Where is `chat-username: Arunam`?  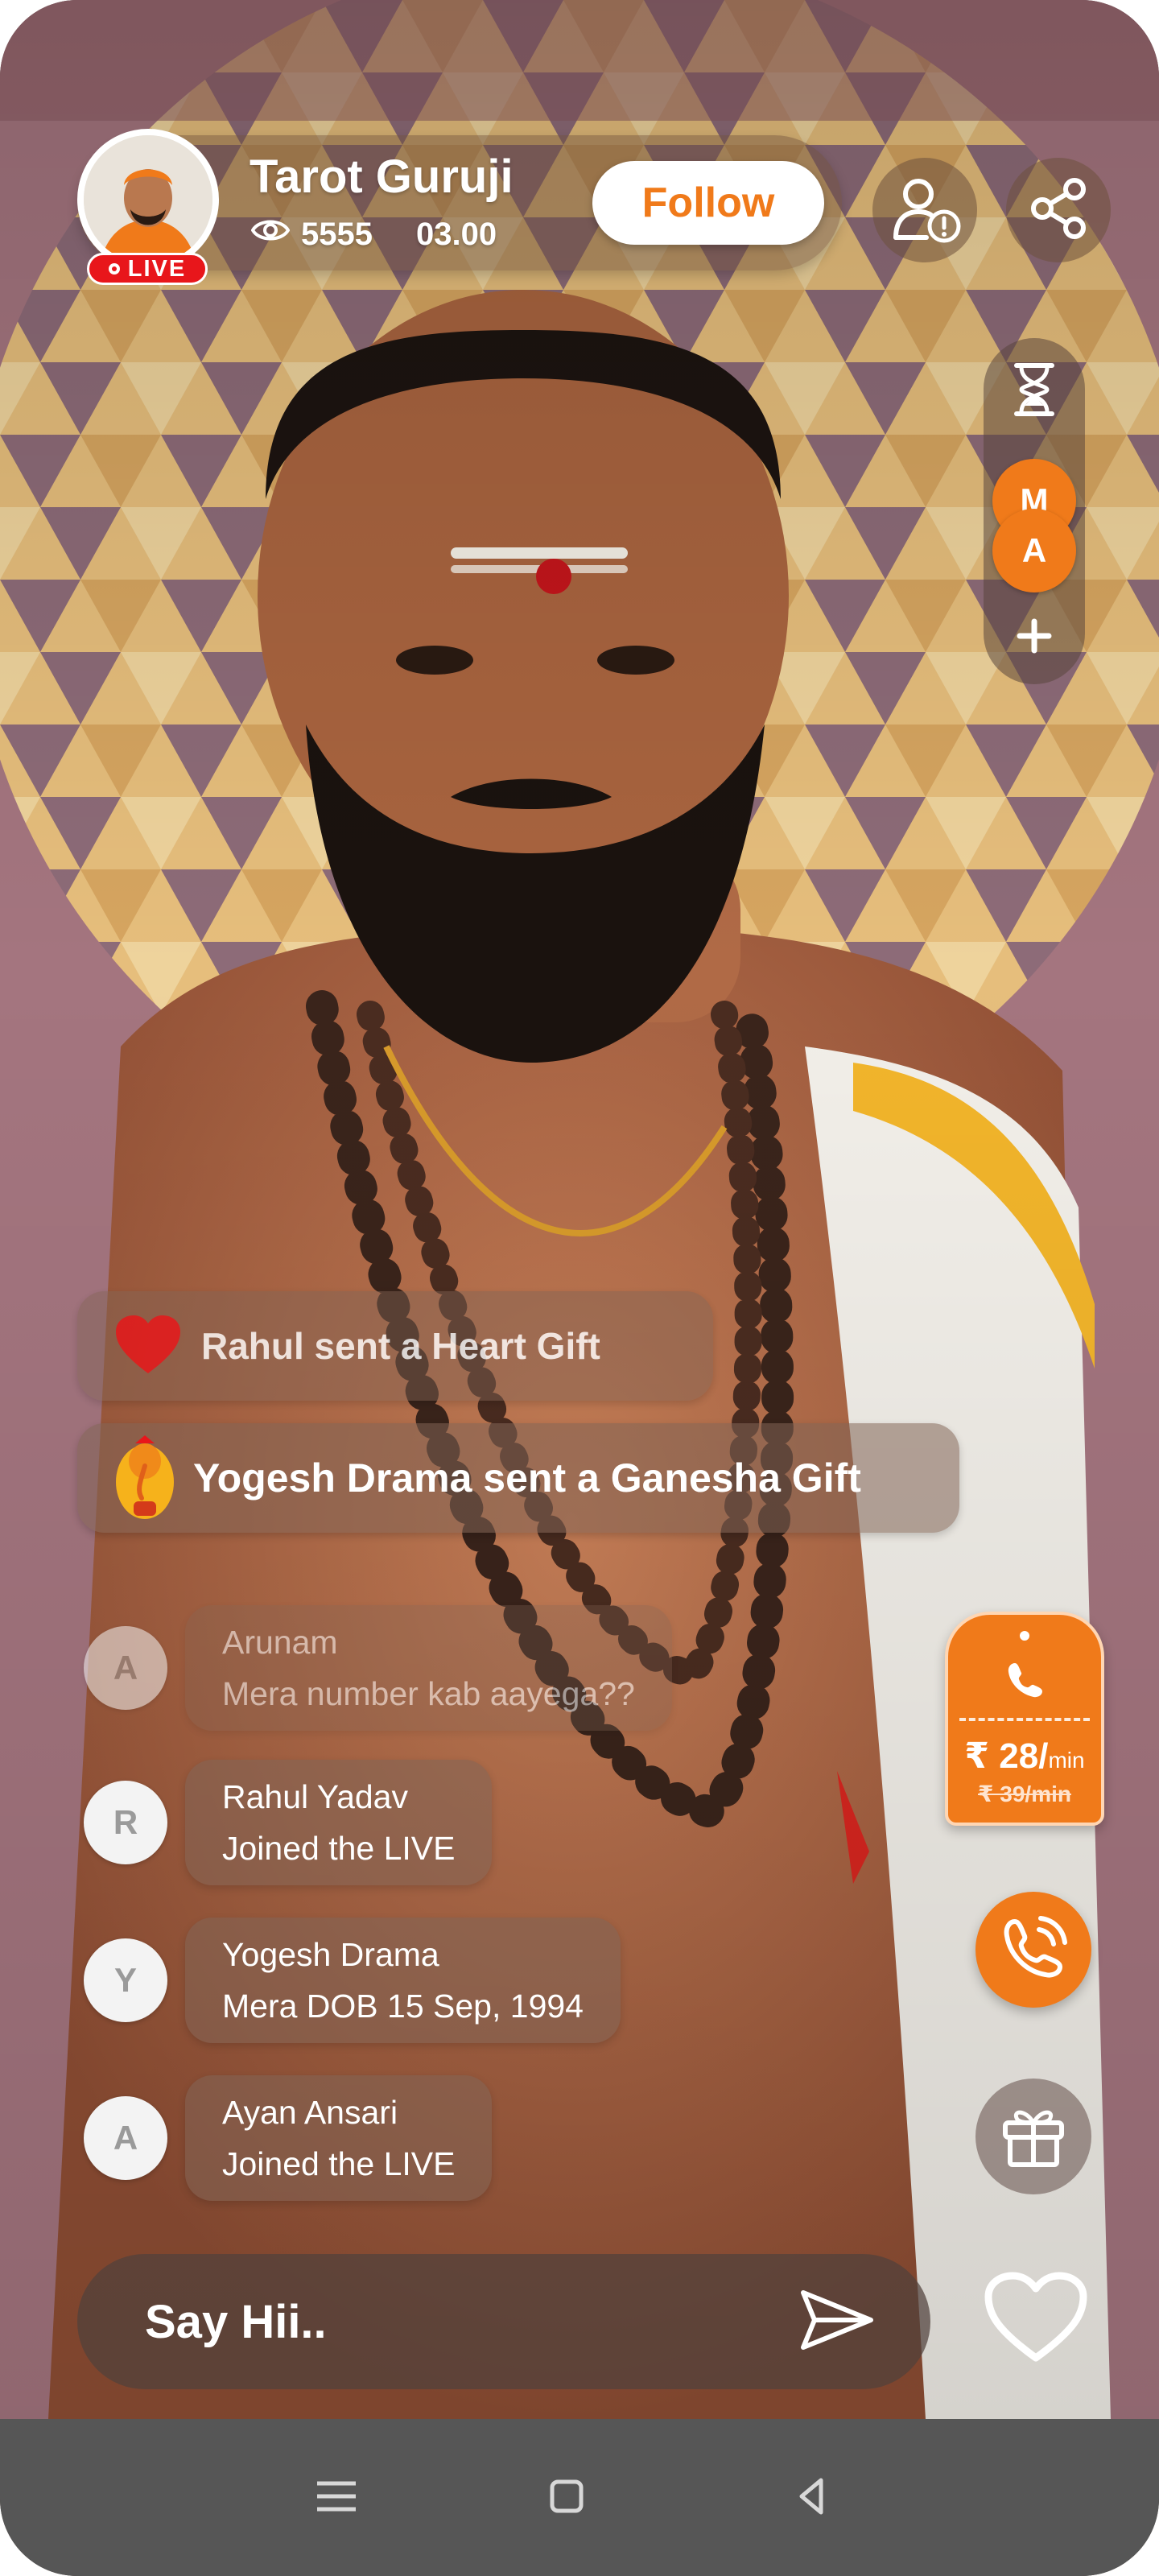 chat-username: Arunam is located at coordinates (280, 1642).